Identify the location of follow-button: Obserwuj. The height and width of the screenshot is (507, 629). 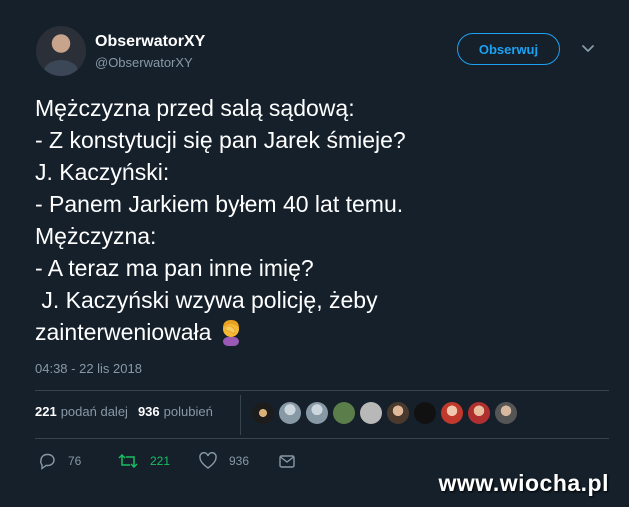
(508, 49).